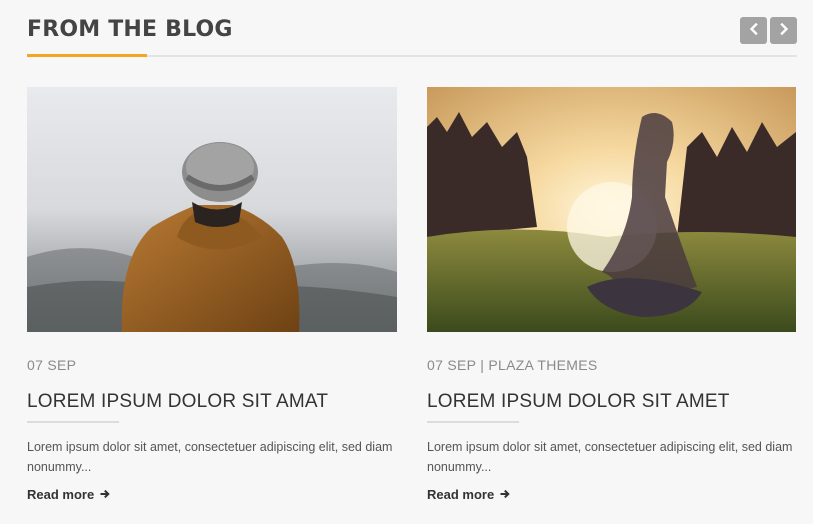 This screenshot has width=813, height=524. What do you see at coordinates (212, 402) in the screenshot?
I see `post-title: LOREM IPSUM DOLOR SIT AMAT` at bounding box center [212, 402].